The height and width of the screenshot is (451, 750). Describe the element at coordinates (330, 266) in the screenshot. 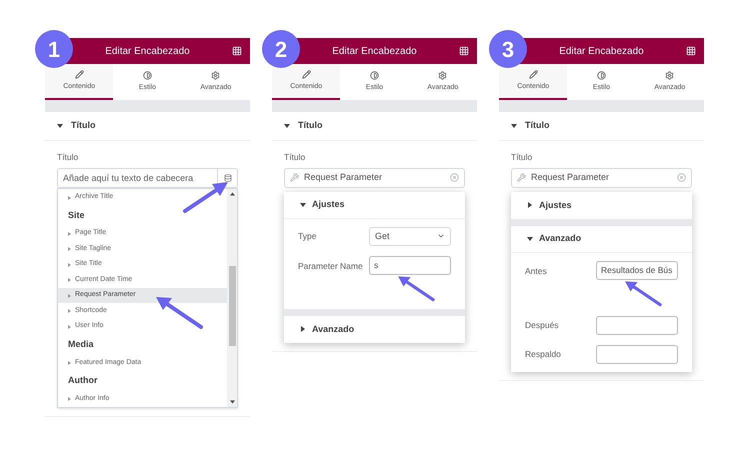

I see `setting-label: Parameter Name` at that location.